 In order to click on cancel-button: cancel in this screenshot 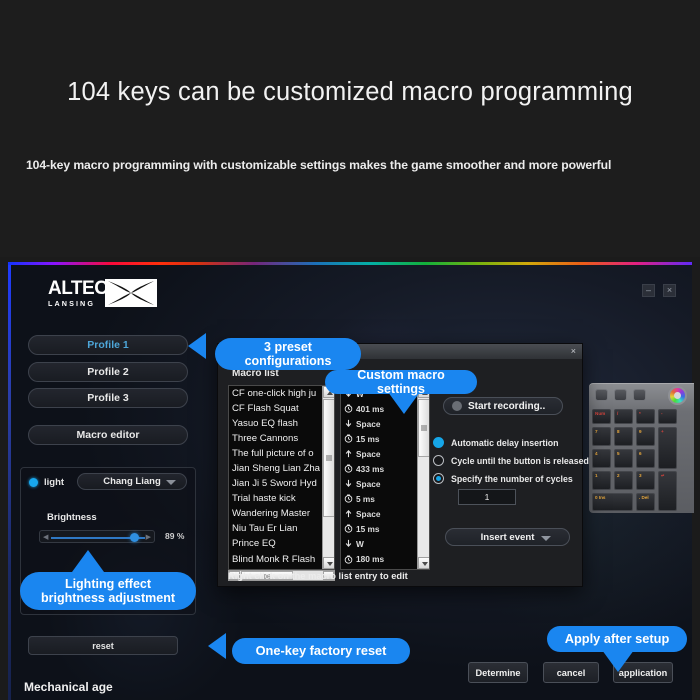, I will do `click(571, 672)`.